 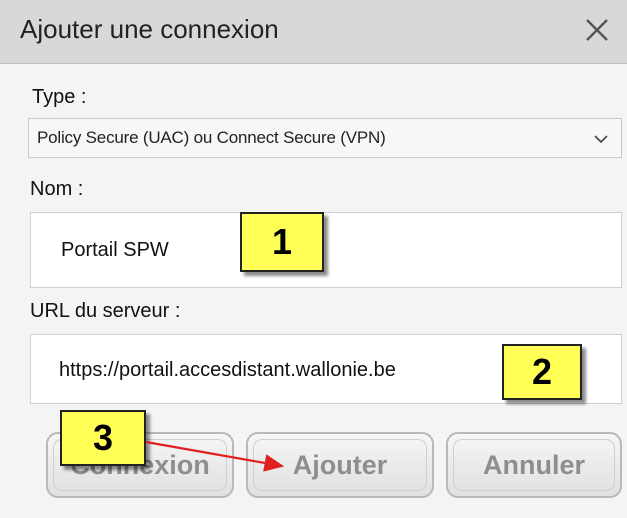 I want to click on annotation-arrow-line, so click(x=215, y=456).